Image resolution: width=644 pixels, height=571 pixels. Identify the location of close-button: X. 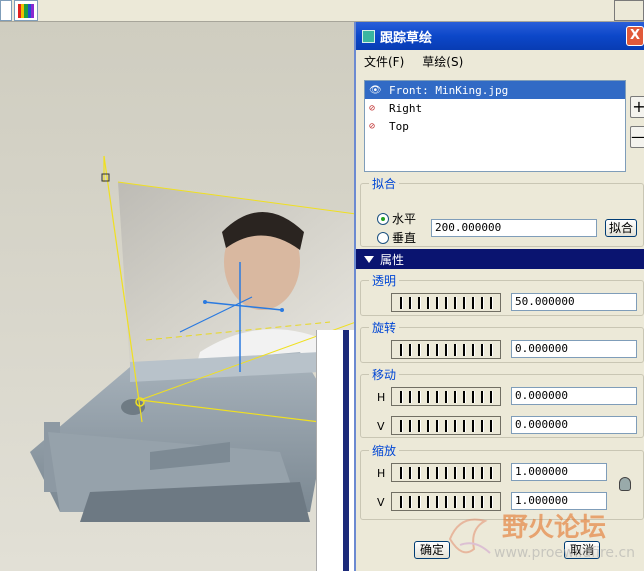
(635, 36).